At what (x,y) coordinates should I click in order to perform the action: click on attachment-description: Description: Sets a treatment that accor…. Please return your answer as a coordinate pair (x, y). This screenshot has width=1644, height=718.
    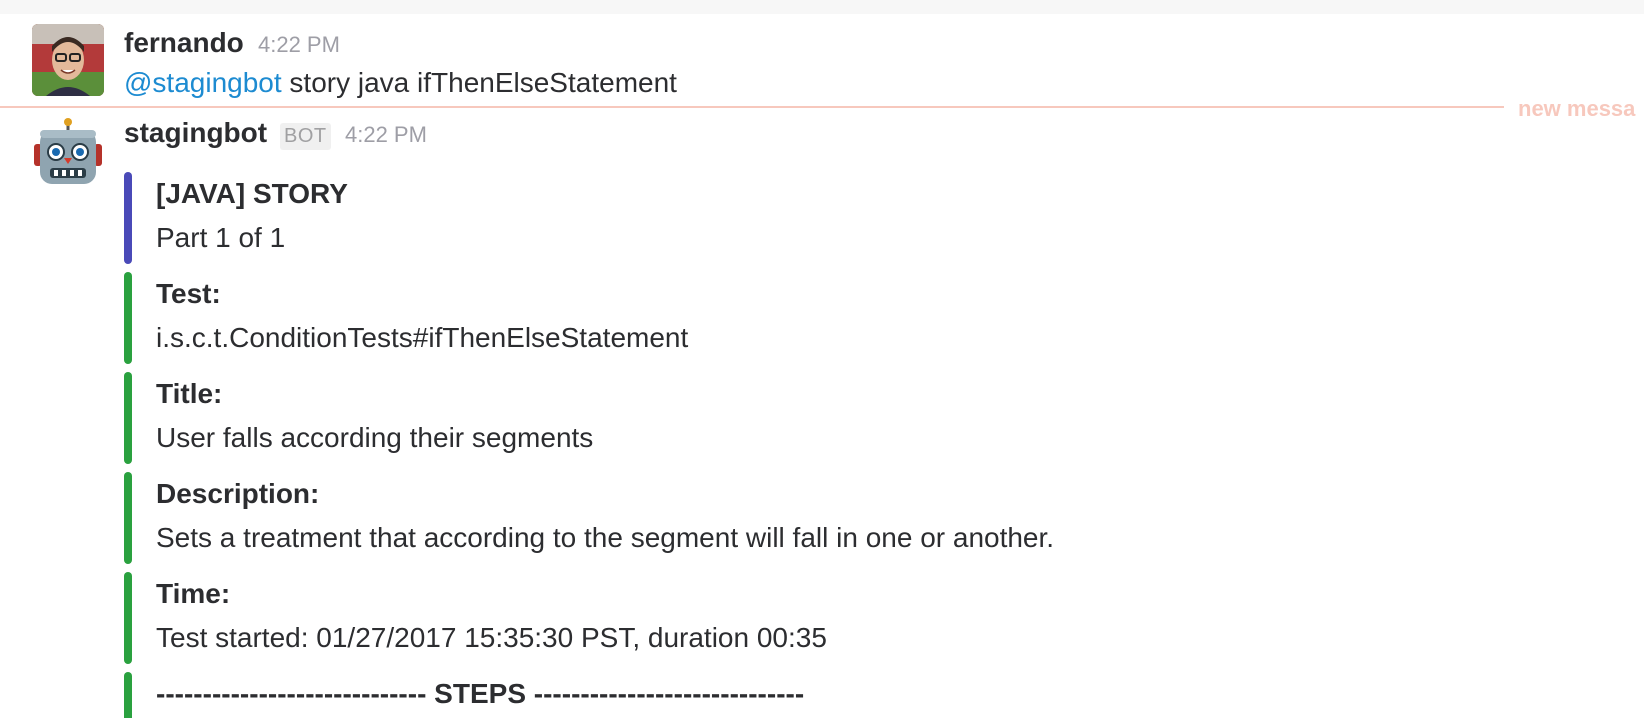
    Looking at the image, I should click on (724, 518).